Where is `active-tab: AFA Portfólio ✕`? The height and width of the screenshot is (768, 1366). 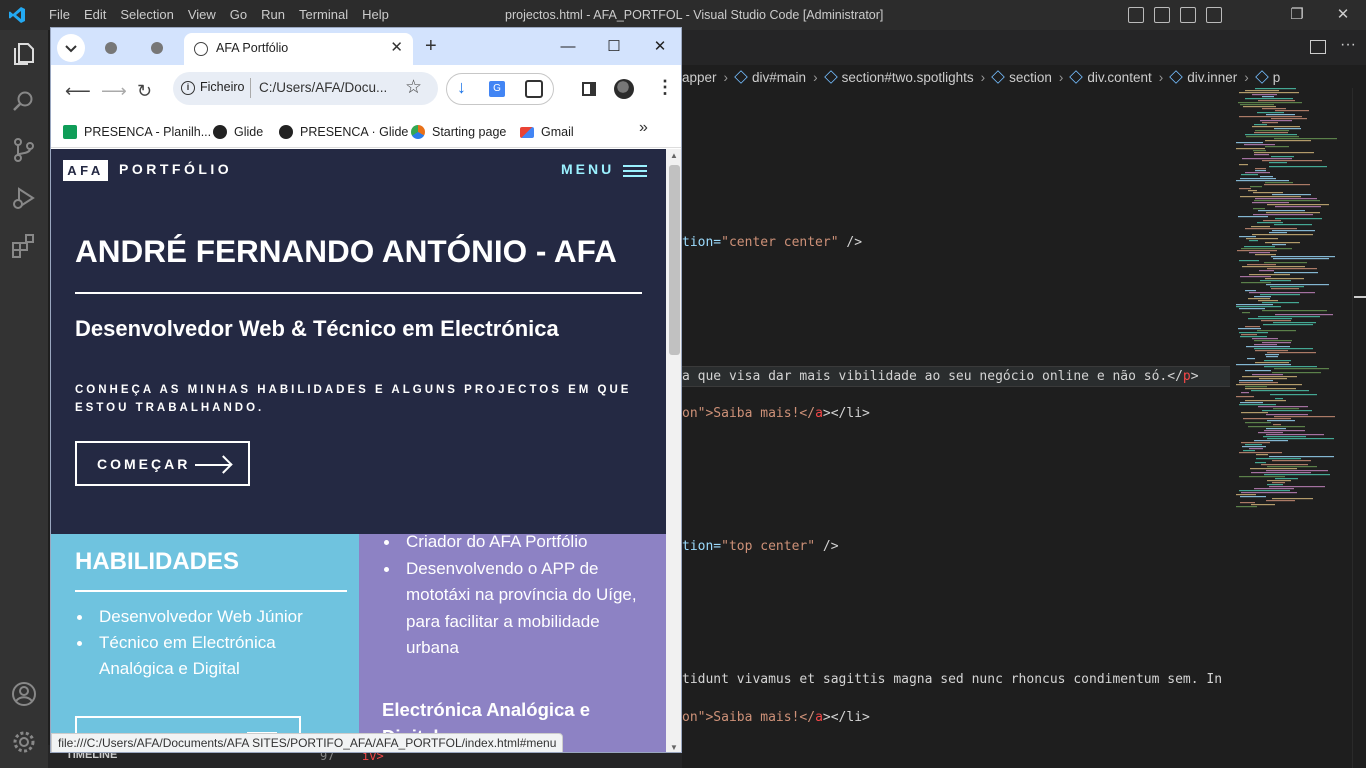
active-tab: AFA Portfólio ✕ is located at coordinates (298, 49).